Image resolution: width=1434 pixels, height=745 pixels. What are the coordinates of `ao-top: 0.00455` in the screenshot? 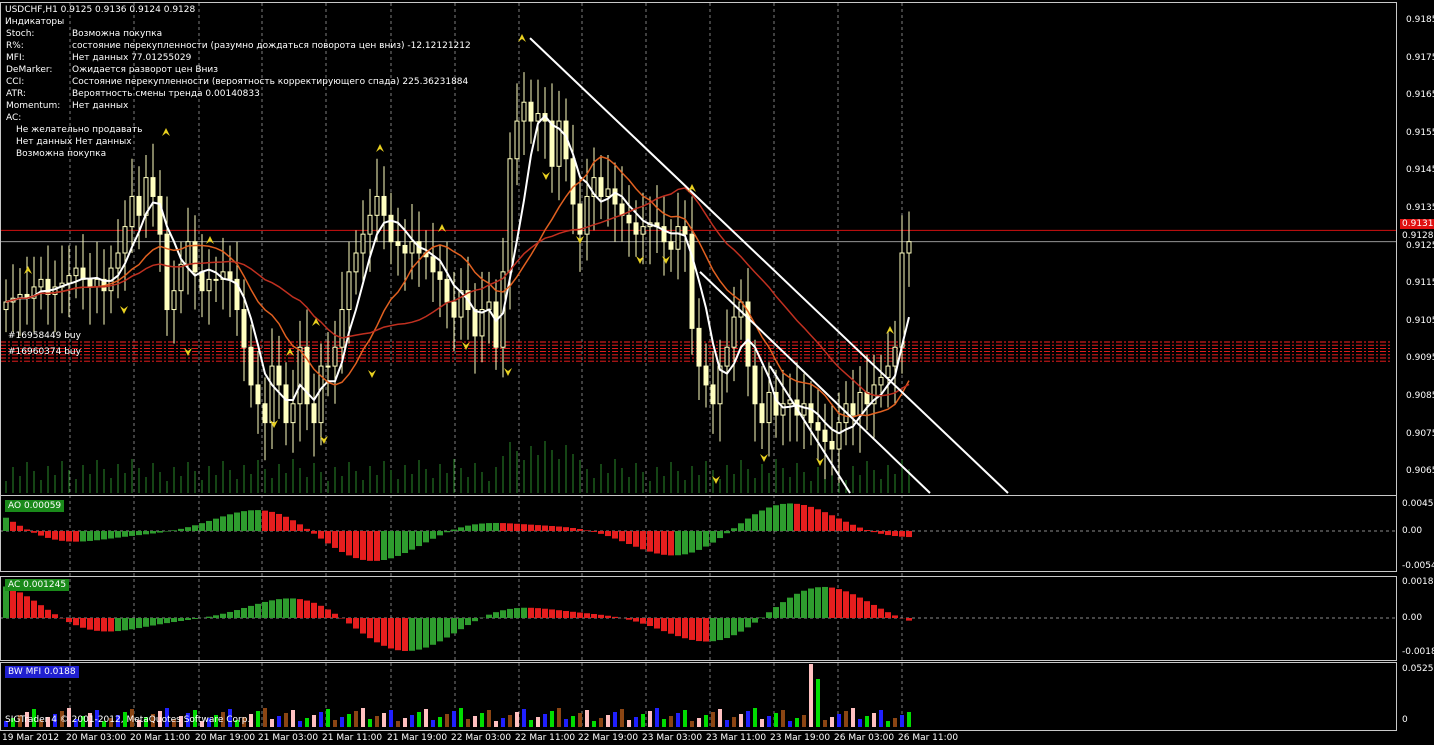 It's located at (1418, 504).